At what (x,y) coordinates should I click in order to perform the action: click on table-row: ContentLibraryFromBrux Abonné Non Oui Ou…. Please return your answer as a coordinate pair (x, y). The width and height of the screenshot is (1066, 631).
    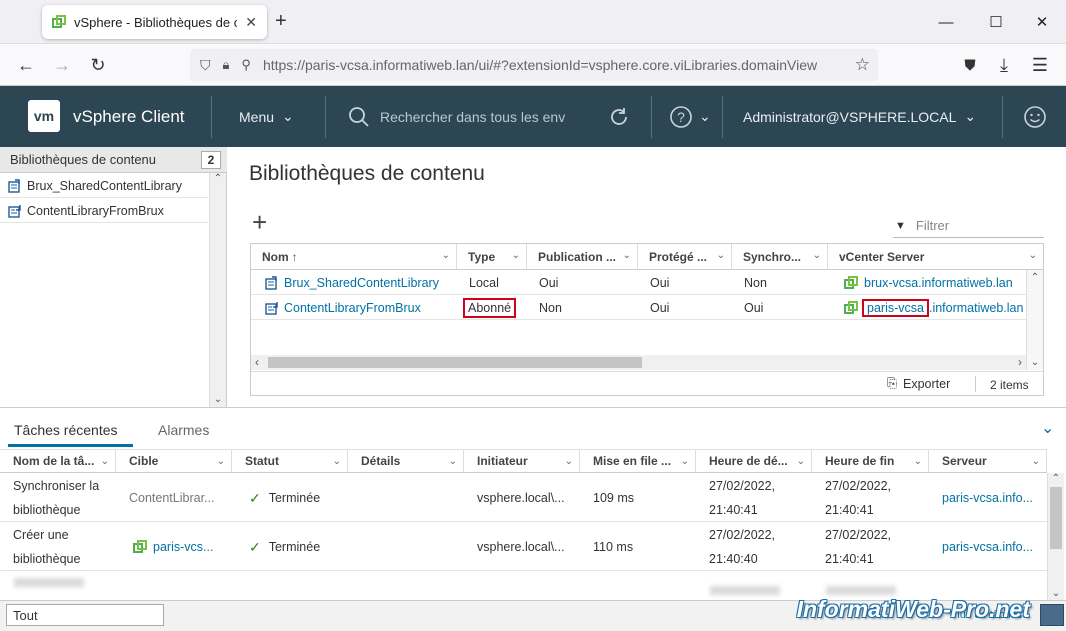
    Looking at the image, I should click on (647, 307).